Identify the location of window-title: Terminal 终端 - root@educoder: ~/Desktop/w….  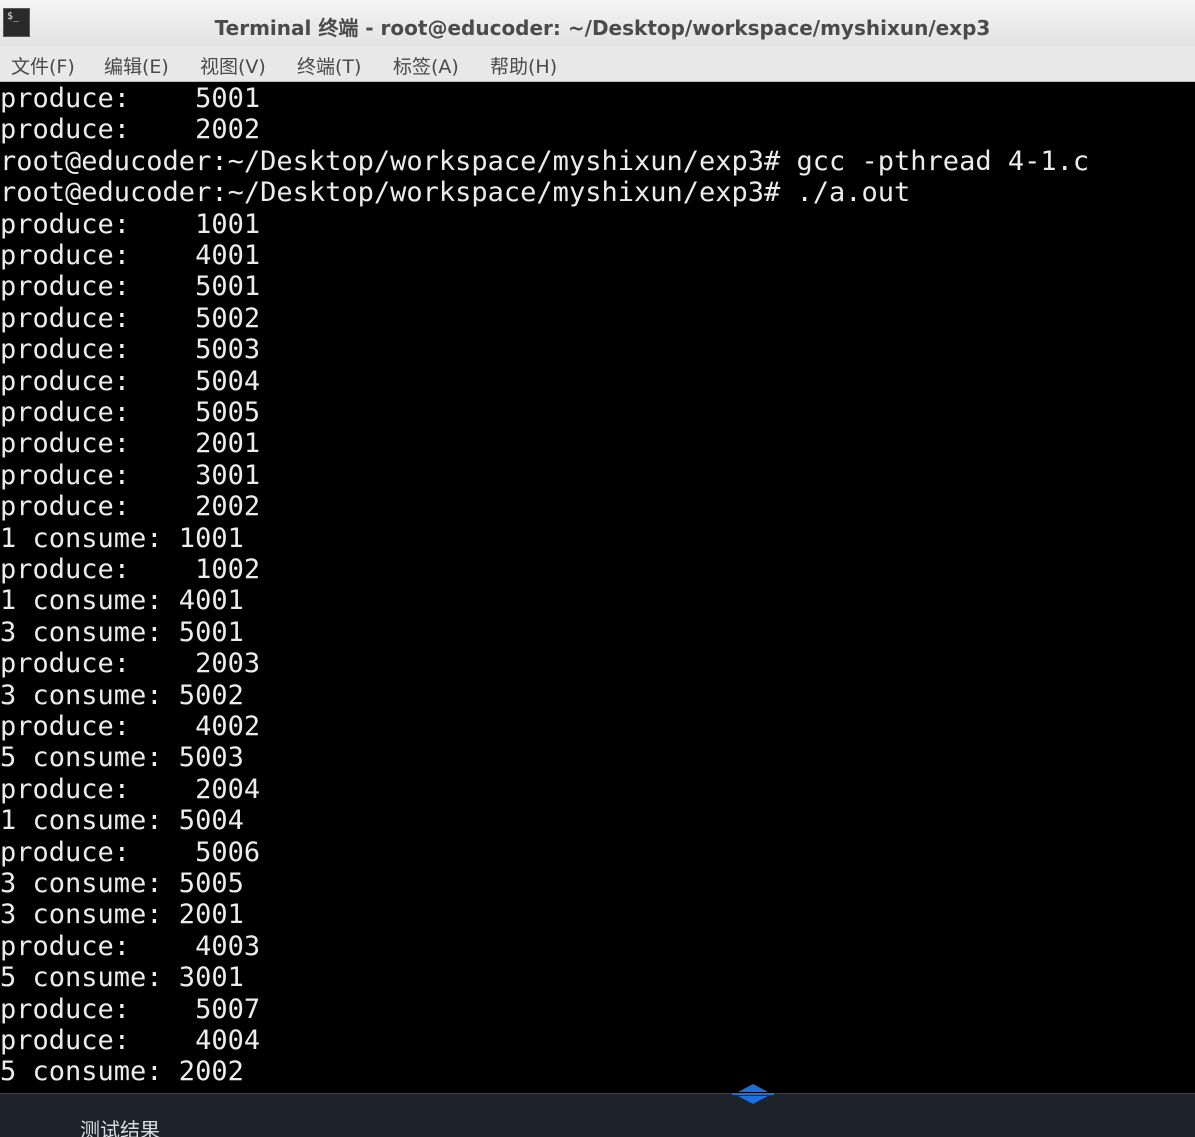
(602, 28).